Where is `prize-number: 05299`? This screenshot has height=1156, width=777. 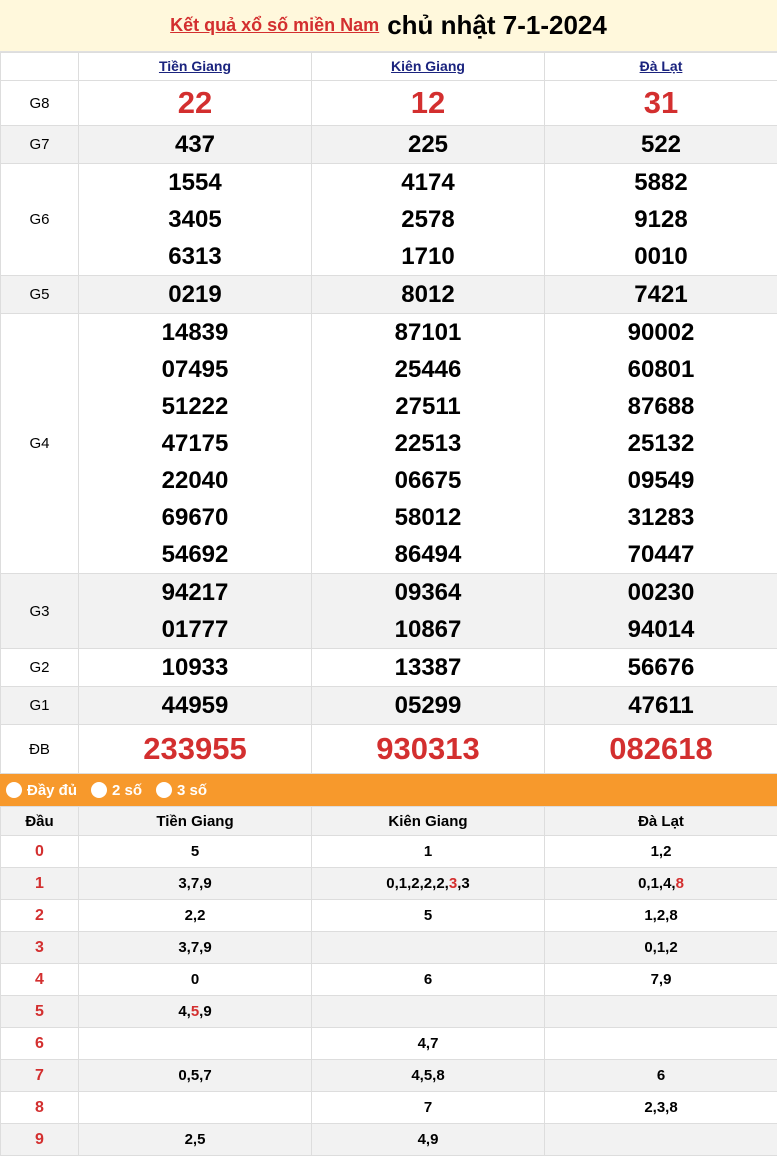 prize-number: 05299 is located at coordinates (428, 705).